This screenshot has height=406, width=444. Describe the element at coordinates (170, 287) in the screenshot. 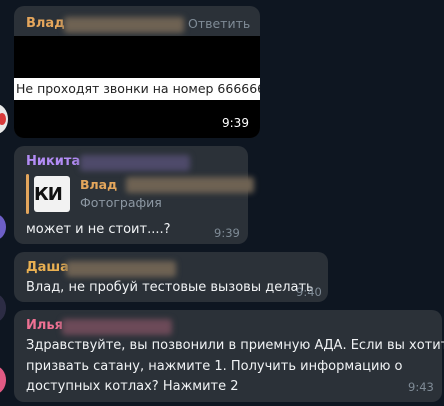

I see `message-text: Влад, не пробуй тестовые вызовы делать` at that location.